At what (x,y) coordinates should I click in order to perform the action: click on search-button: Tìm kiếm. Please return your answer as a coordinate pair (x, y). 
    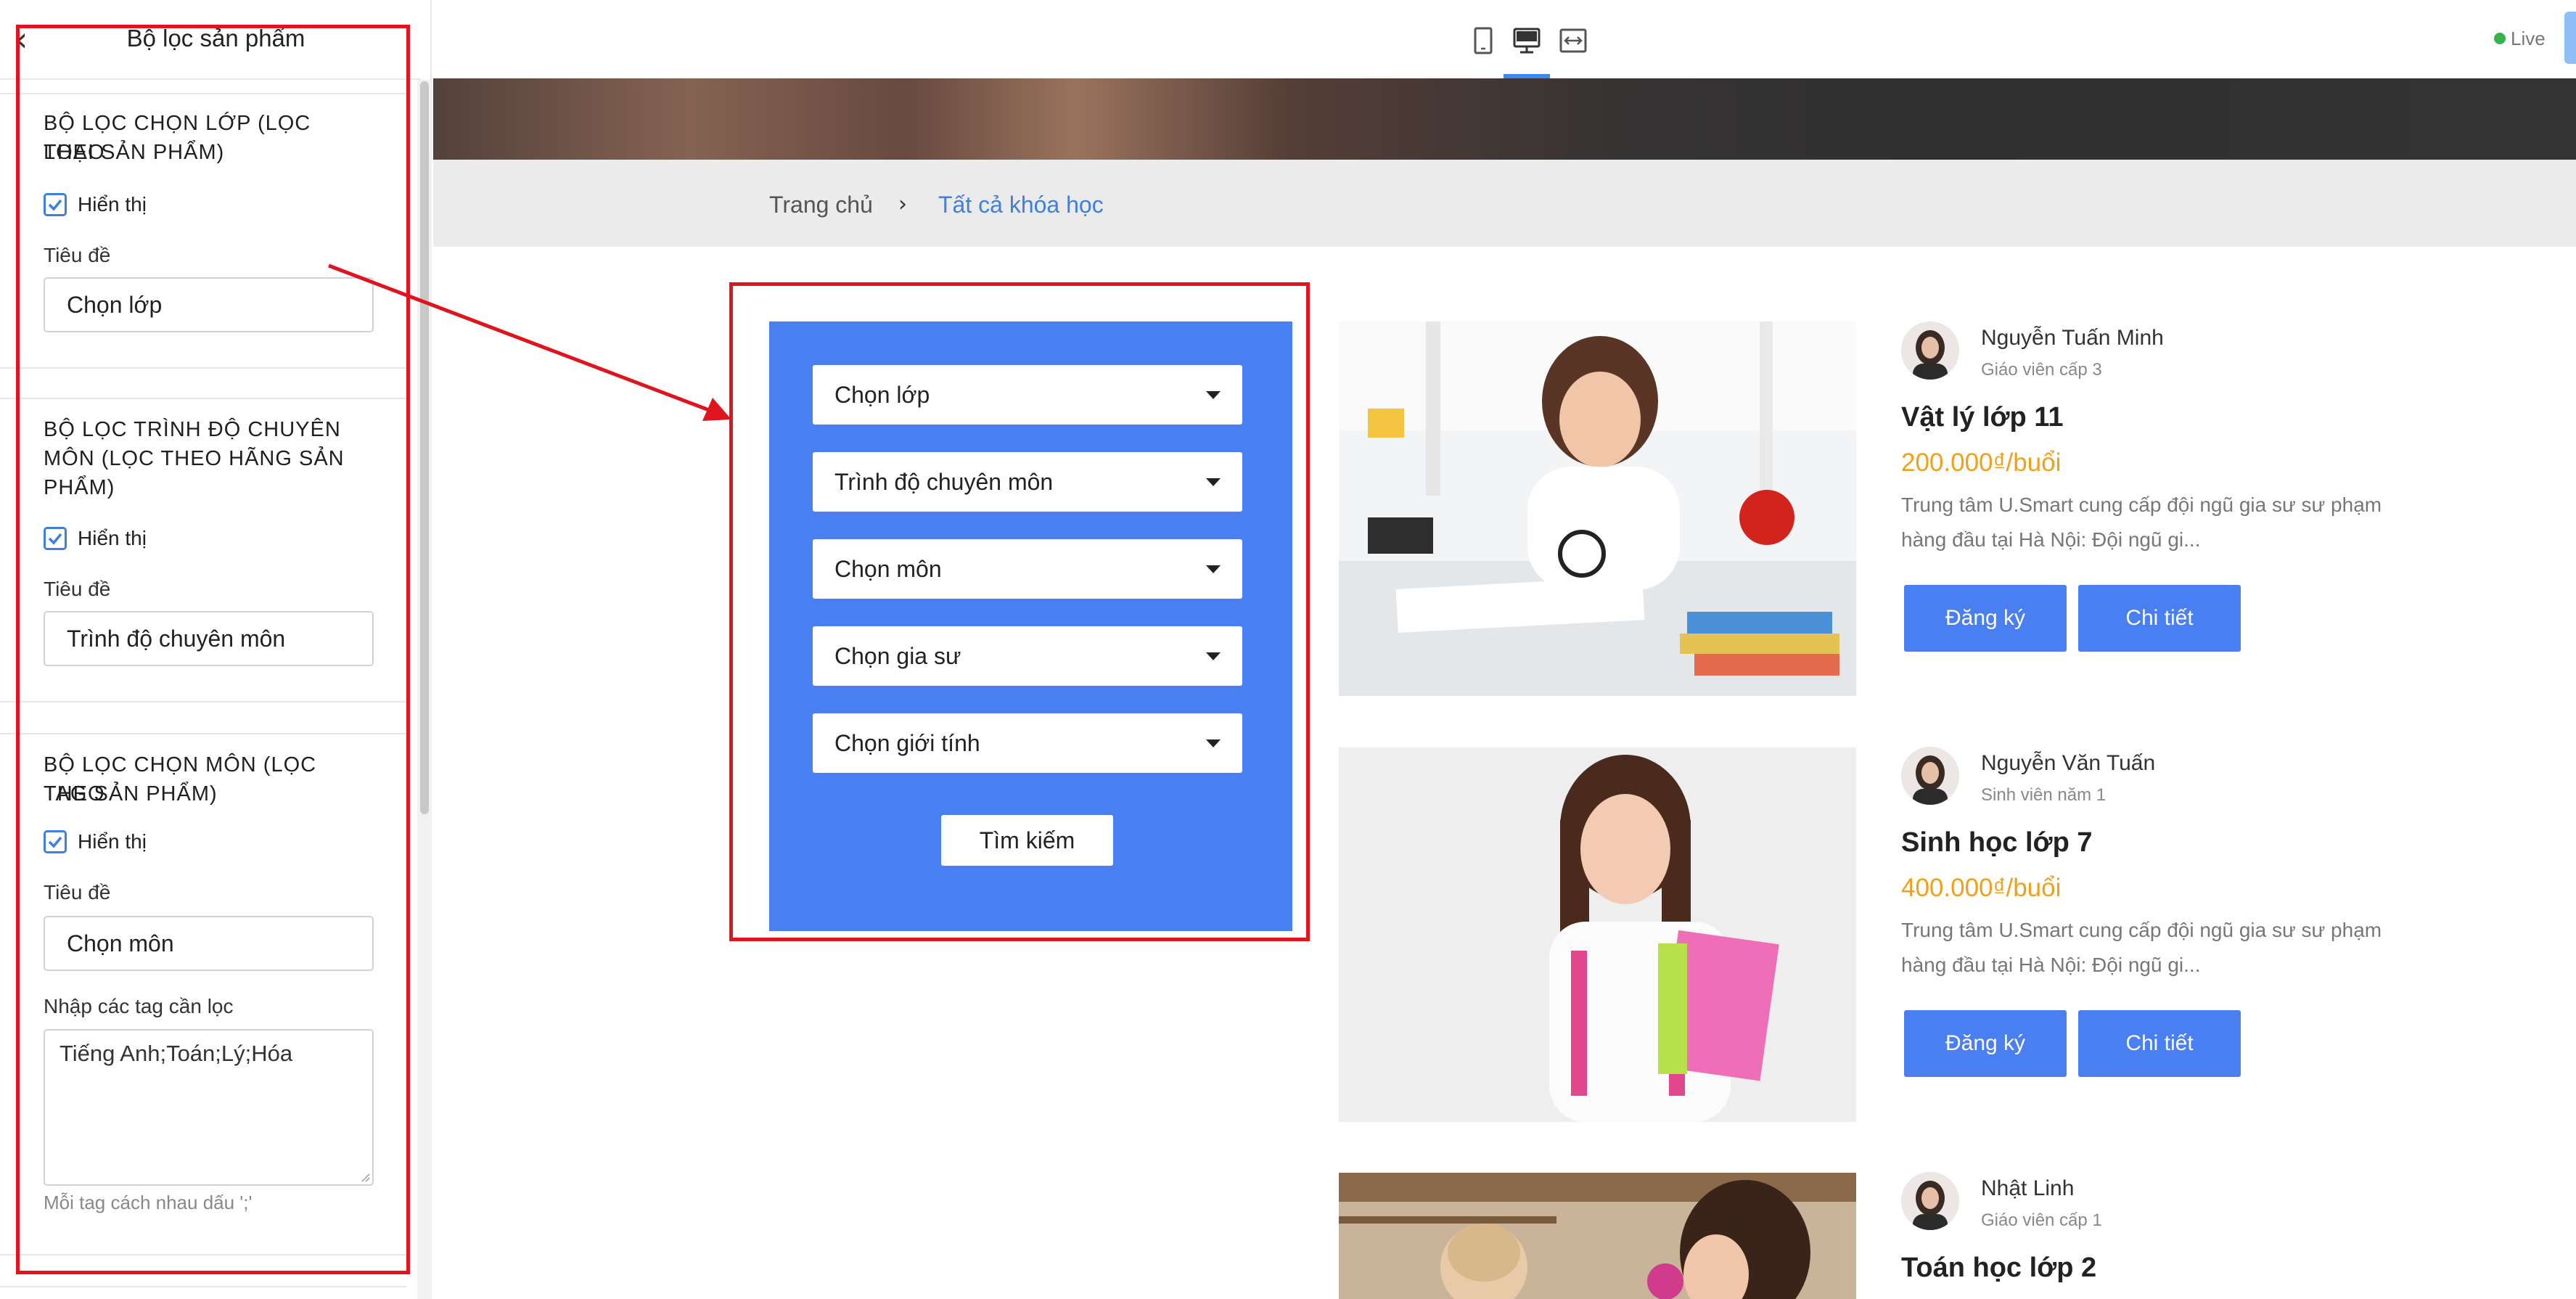
    Looking at the image, I should click on (1027, 840).